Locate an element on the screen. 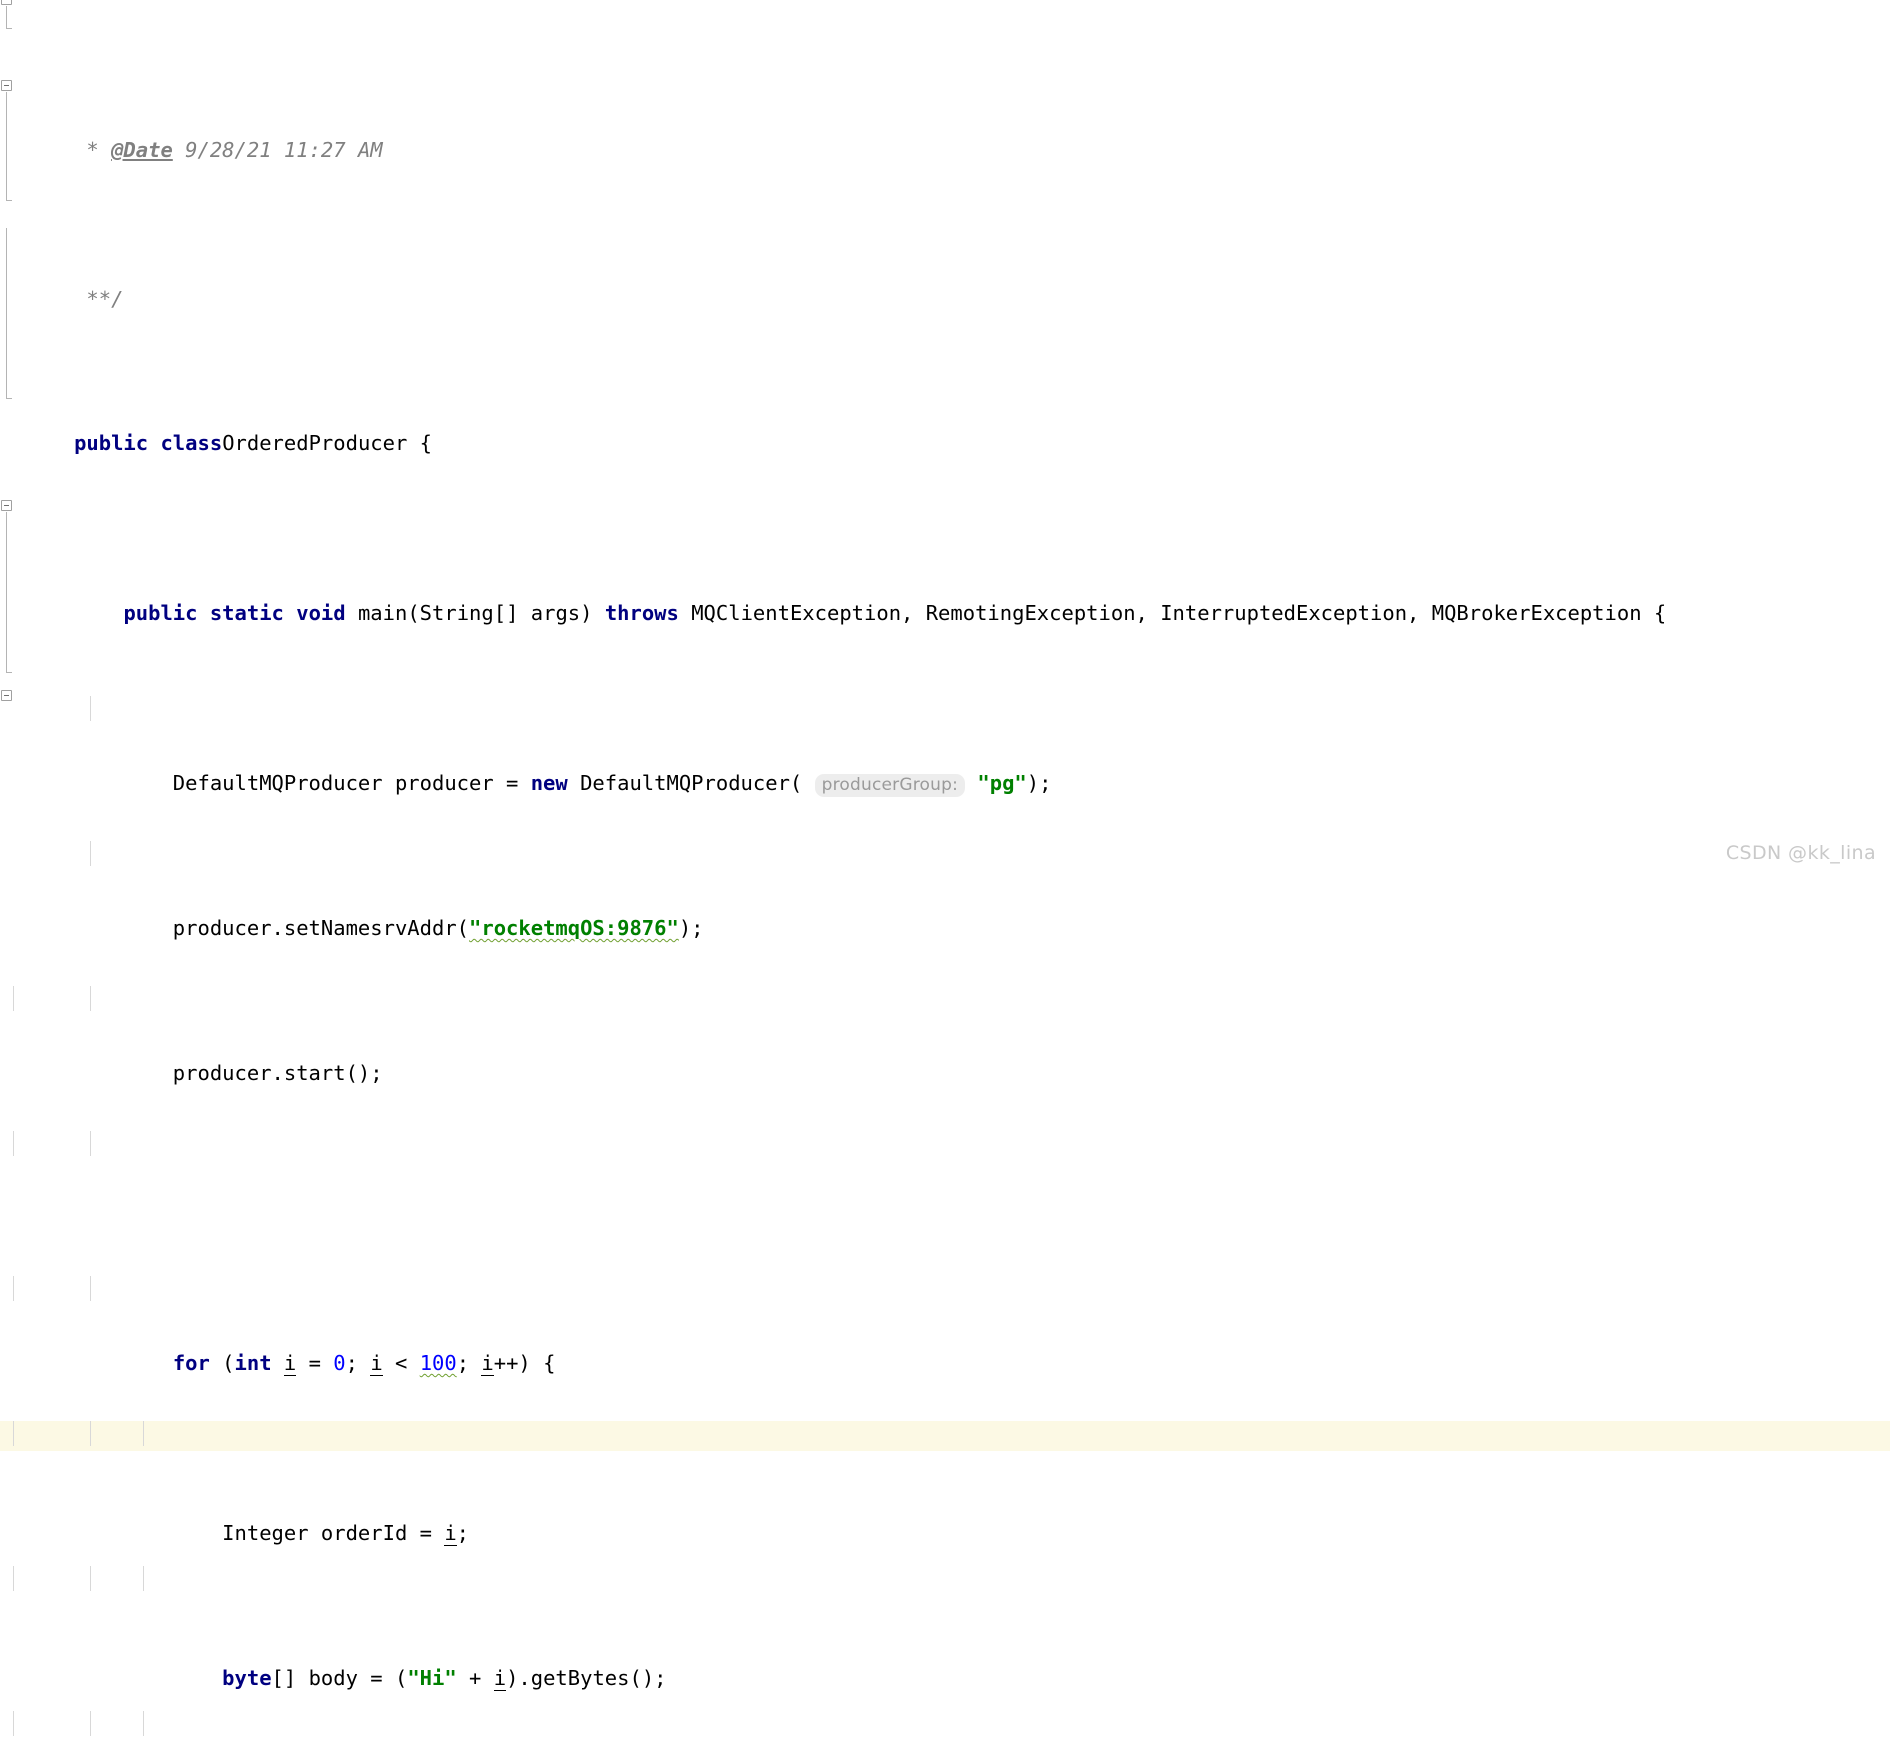  editor-gutter is located at coordinates (7, 436).